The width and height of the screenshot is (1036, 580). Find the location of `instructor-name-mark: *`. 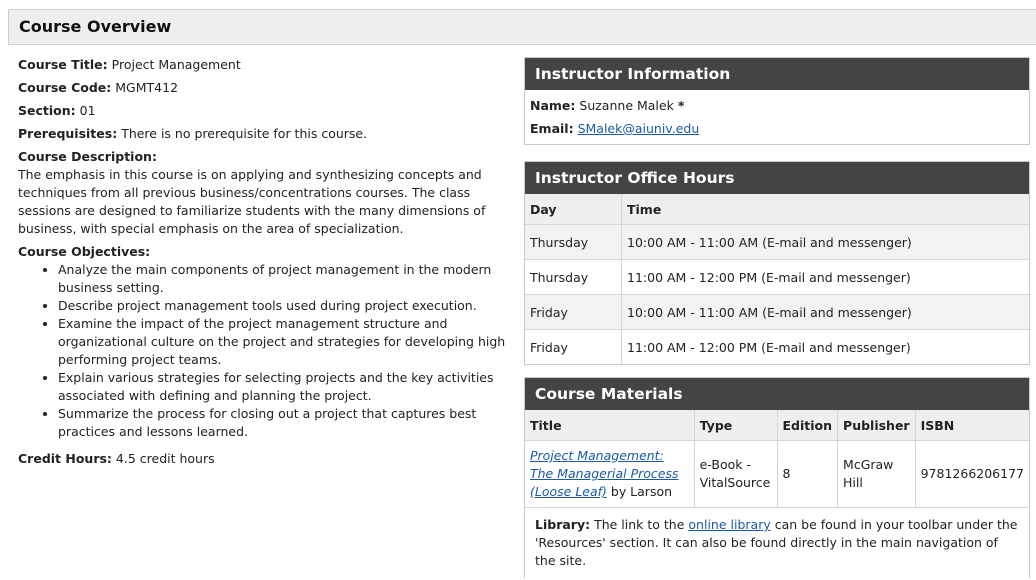

instructor-name-mark: * is located at coordinates (681, 105).